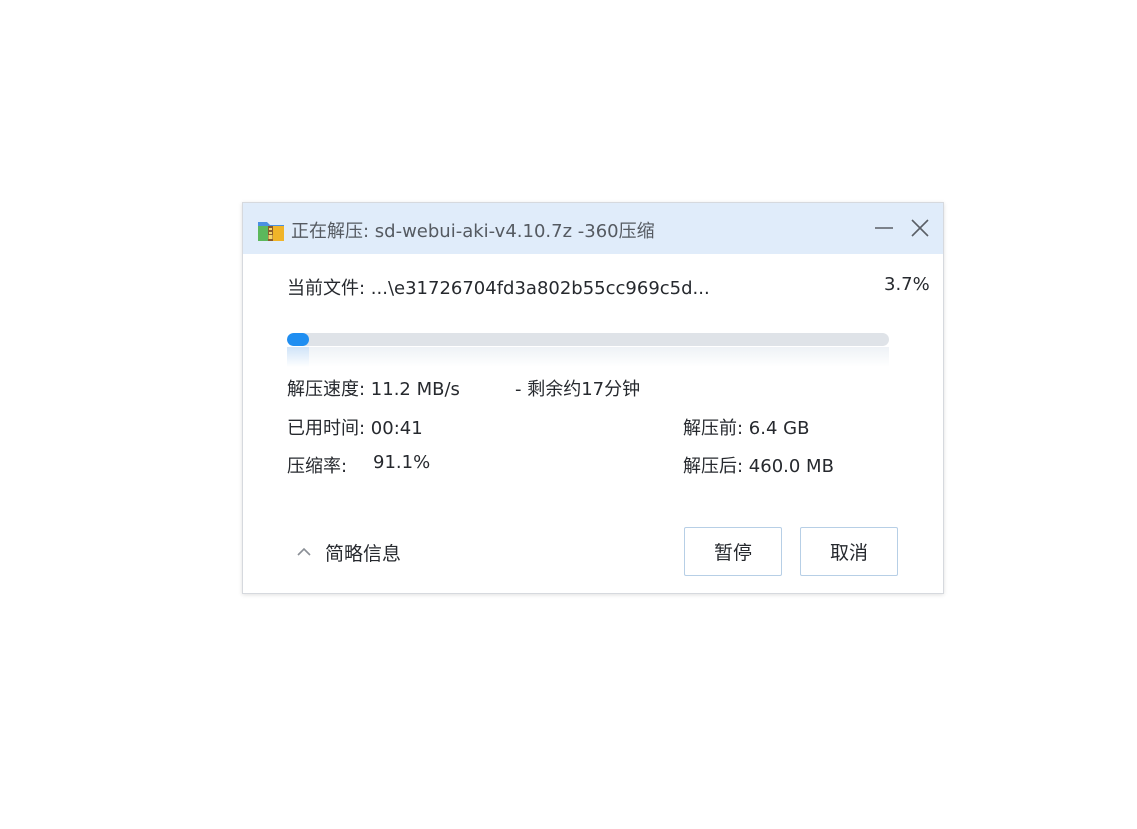 Image resolution: width=1137 pixels, height=829 pixels. I want to click on close-icon, so click(920, 228).